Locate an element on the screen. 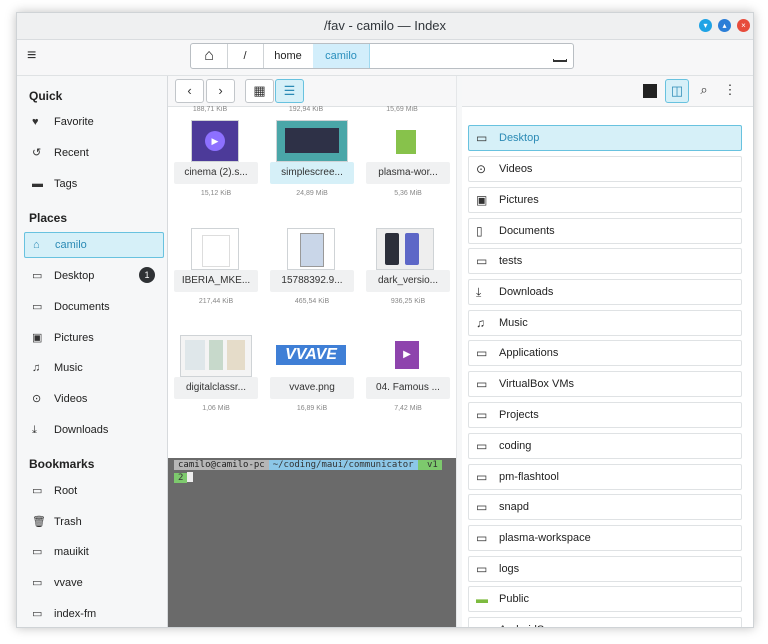 The image size is (768, 644). document-icon: ▯ is located at coordinates (479, 231).